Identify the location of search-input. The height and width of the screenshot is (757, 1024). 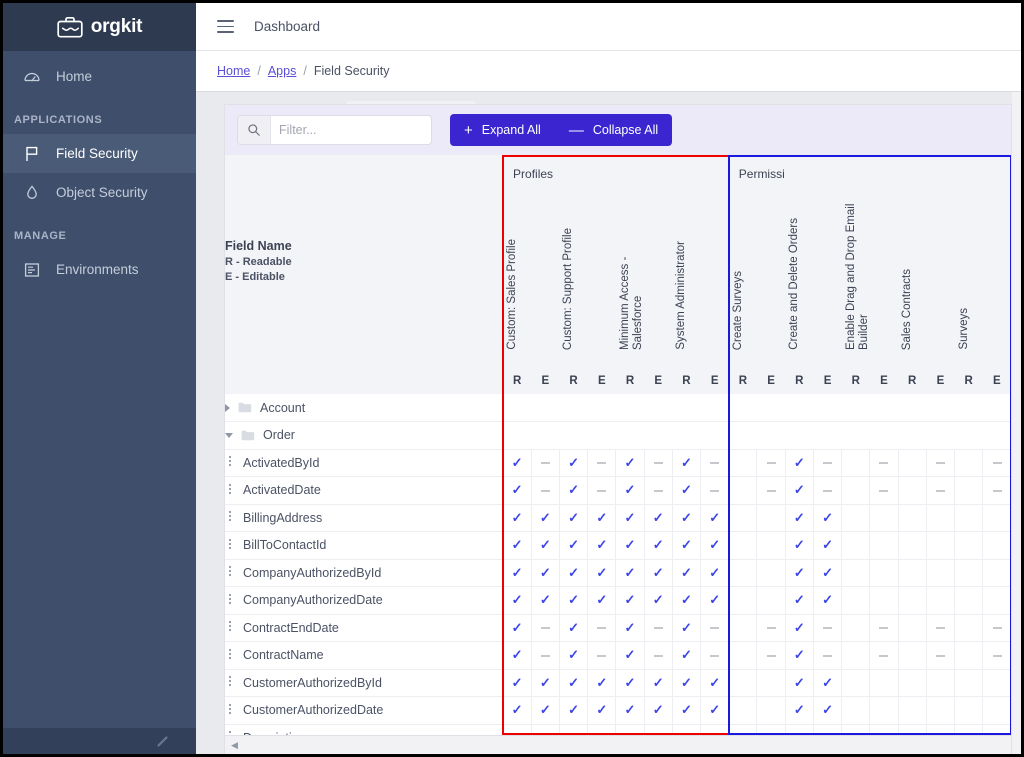
(351, 130).